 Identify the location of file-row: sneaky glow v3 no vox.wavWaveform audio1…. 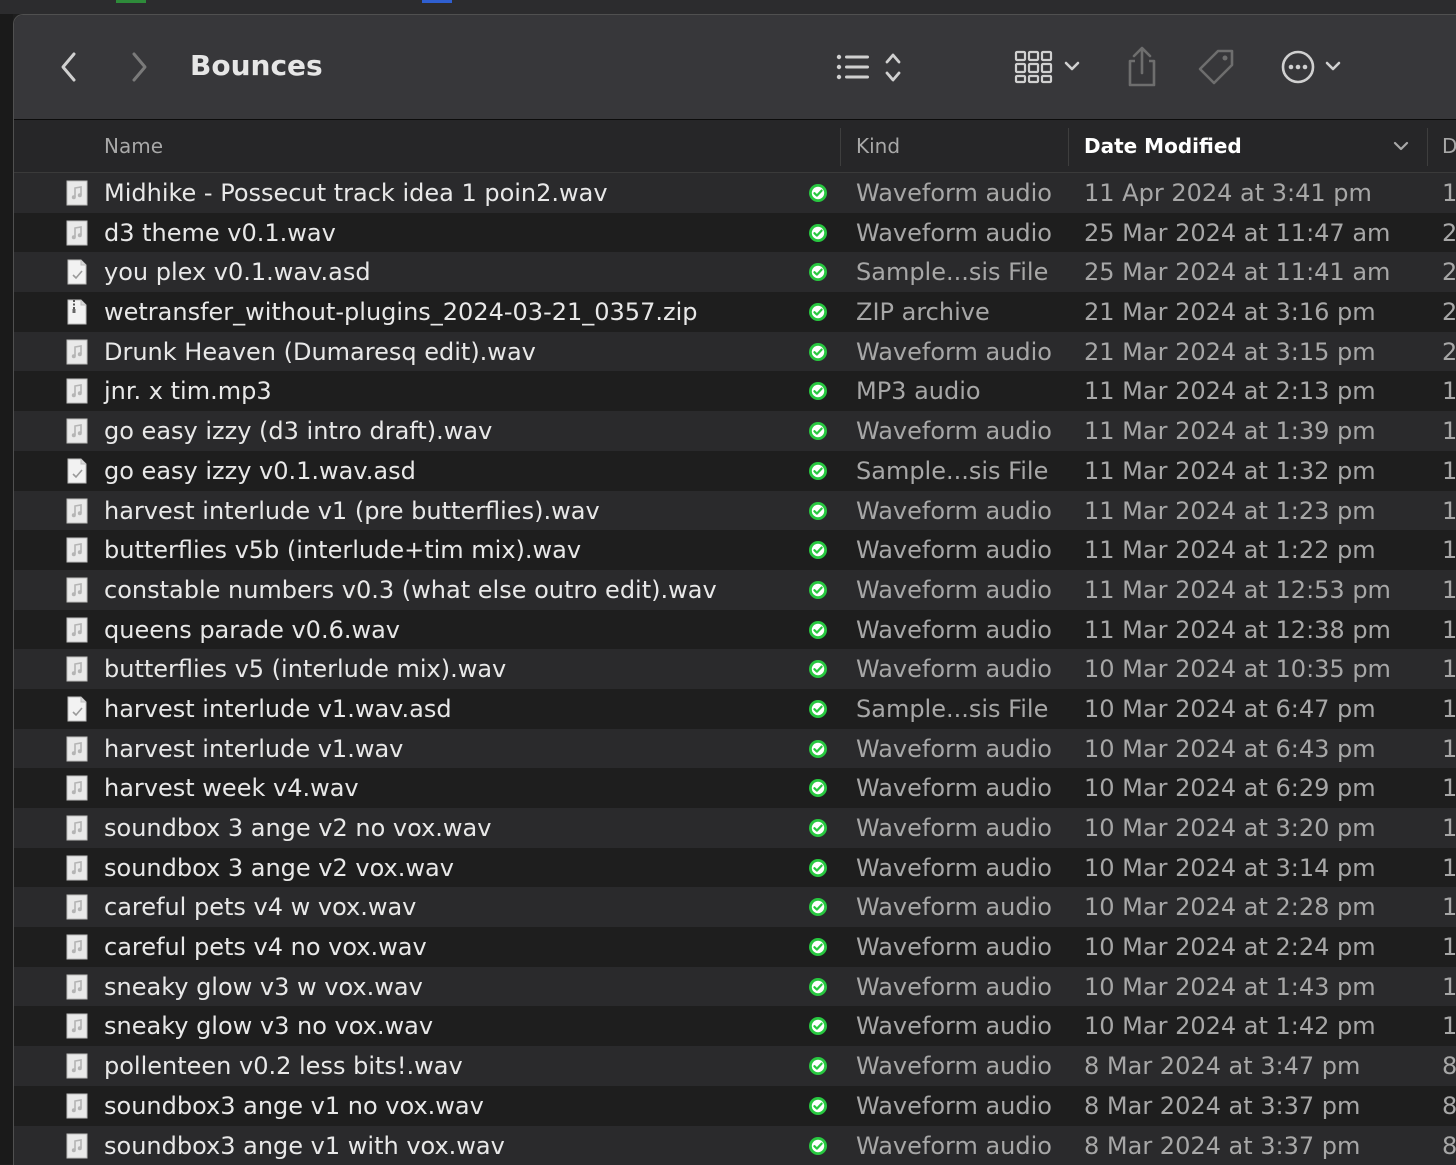
(735, 1026).